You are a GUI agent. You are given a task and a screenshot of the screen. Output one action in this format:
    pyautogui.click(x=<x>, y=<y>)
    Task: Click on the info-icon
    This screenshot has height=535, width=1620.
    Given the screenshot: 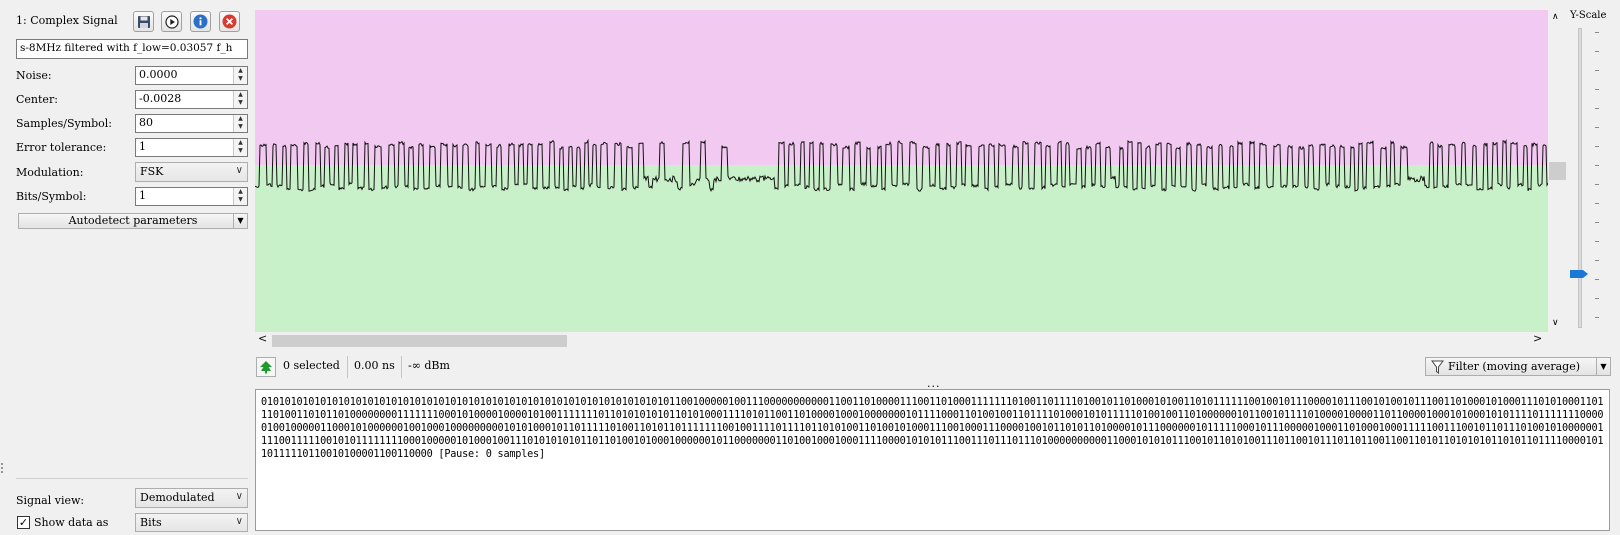 What is the action you would take?
    pyautogui.click(x=200, y=21)
    